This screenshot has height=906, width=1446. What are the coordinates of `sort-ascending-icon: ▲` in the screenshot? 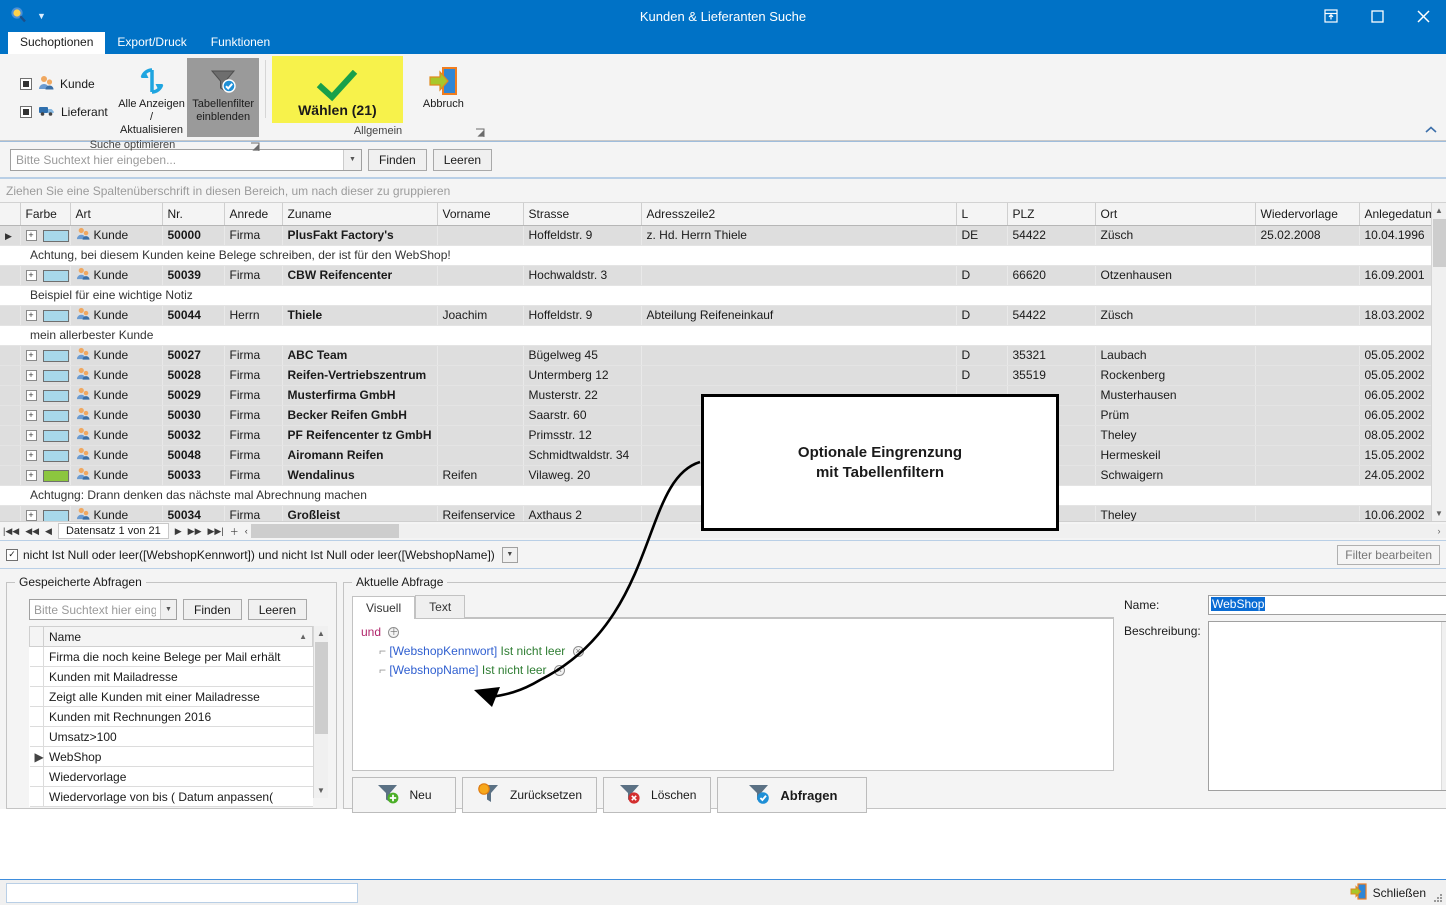 It's located at (303, 636).